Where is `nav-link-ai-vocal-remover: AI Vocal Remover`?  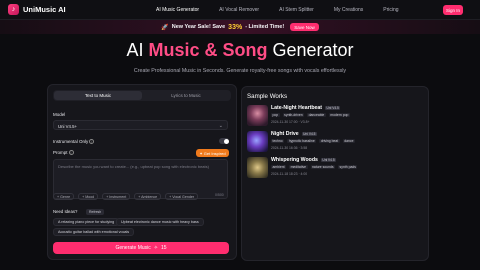
nav-link-ai-vocal-remover: AI Vocal Remover is located at coordinates (239, 10).